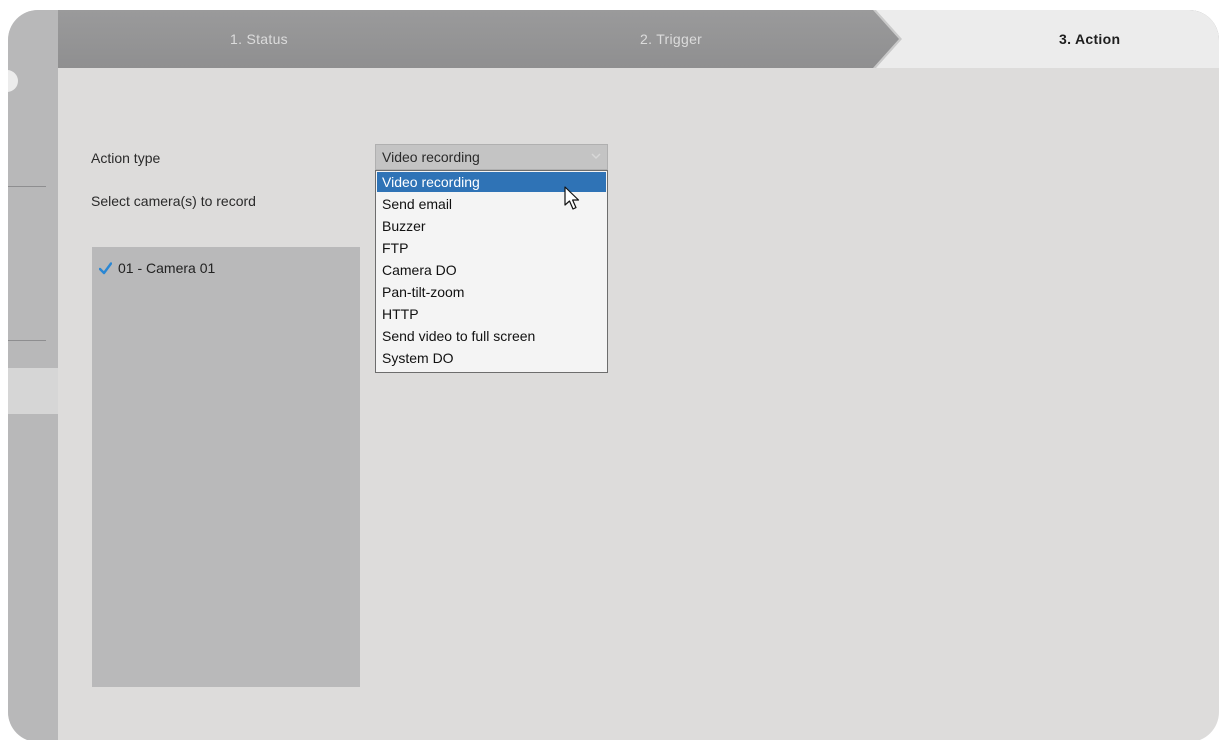  What do you see at coordinates (671, 39) in the screenshot?
I see `step-trigger-tab: 2. Trigger` at bounding box center [671, 39].